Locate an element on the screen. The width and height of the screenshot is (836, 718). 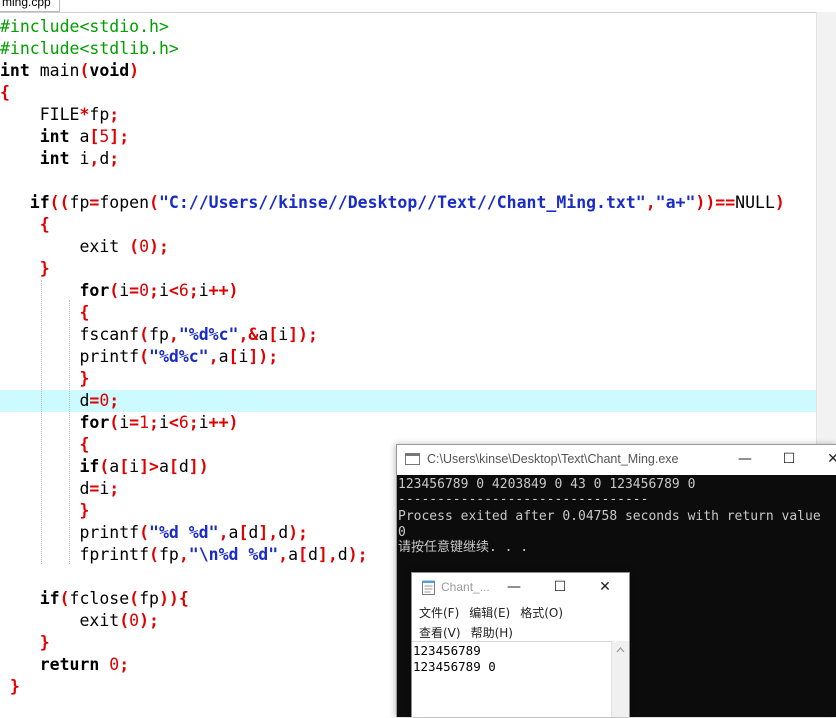
code-line: #include<stdlib.h> is located at coordinates (408, 49).